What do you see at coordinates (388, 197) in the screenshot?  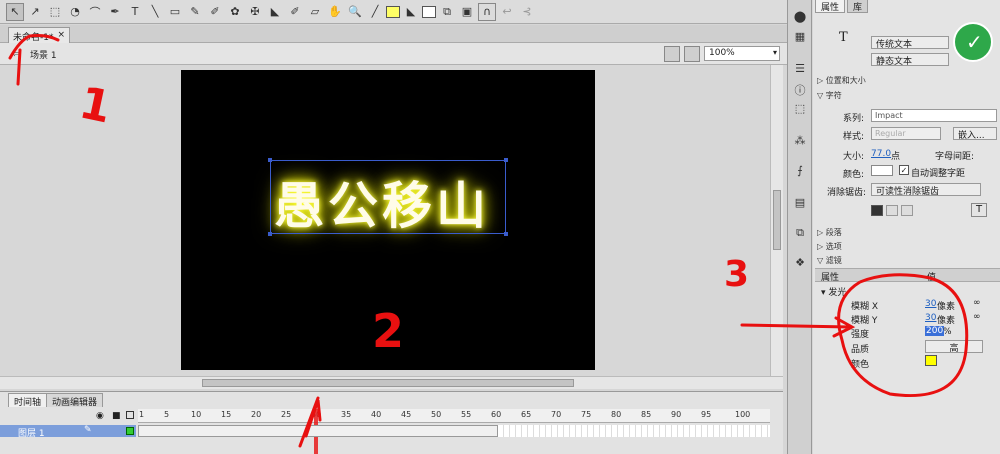 I see `text-selection-box` at bounding box center [388, 197].